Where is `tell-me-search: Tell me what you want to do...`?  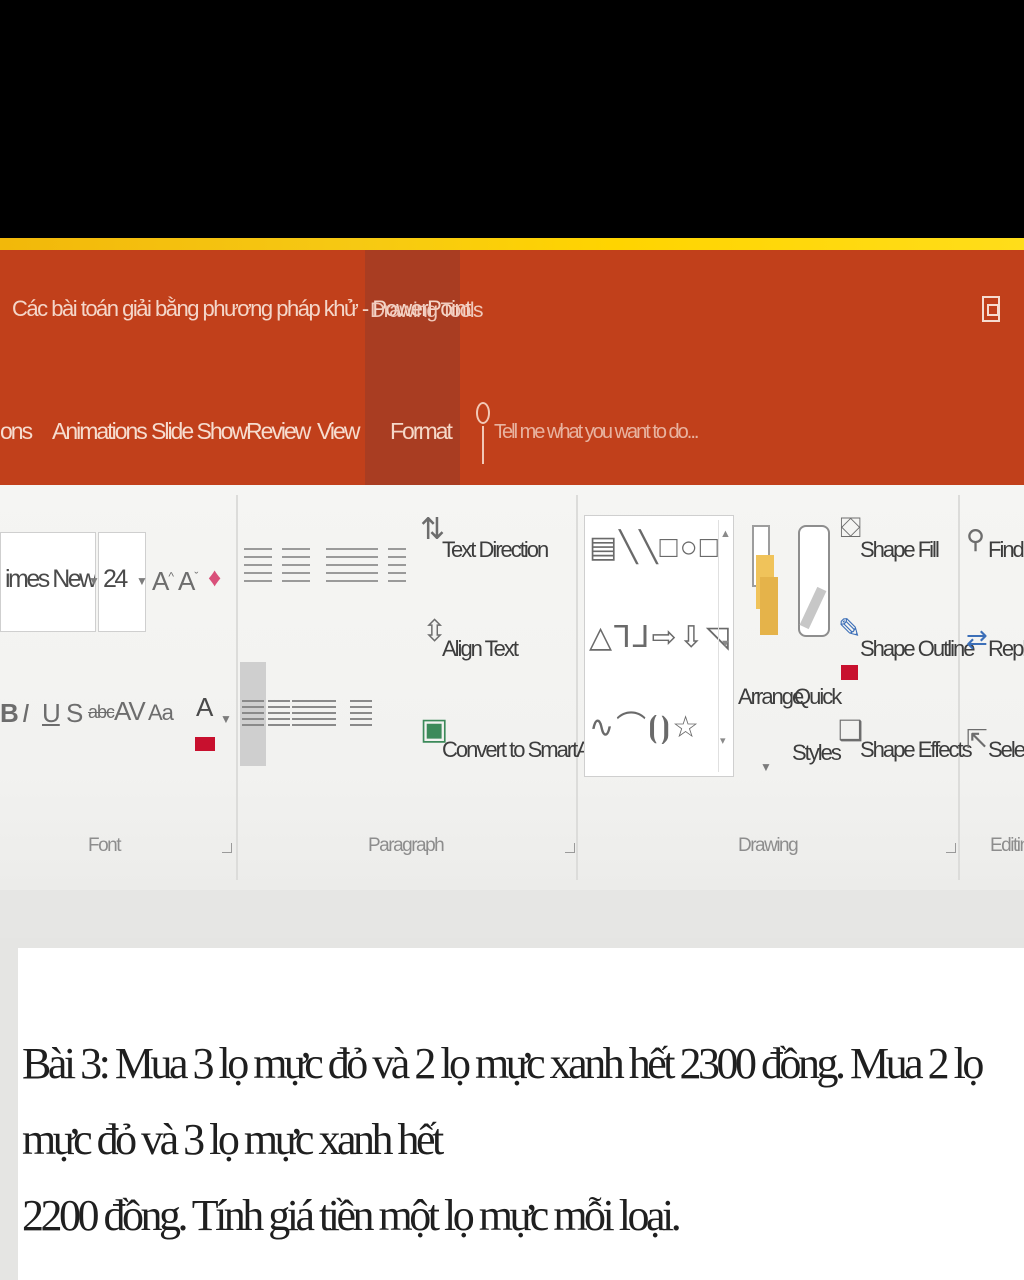
tell-me-search: Tell me what you want to do... is located at coordinates (596, 432).